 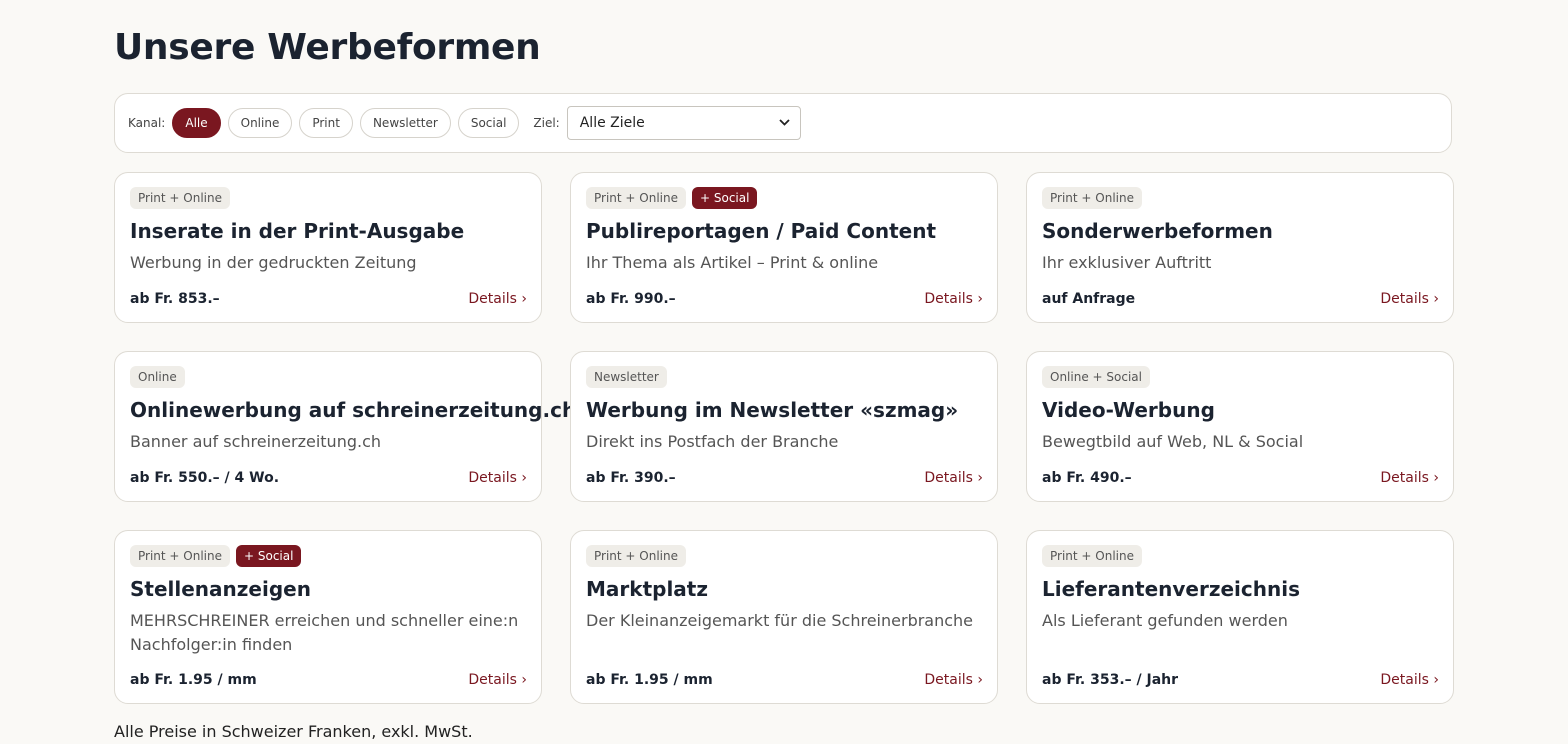 What do you see at coordinates (1157, 231) in the screenshot?
I see `card-title: Sonderwerbeformen` at bounding box center [1157, 231].